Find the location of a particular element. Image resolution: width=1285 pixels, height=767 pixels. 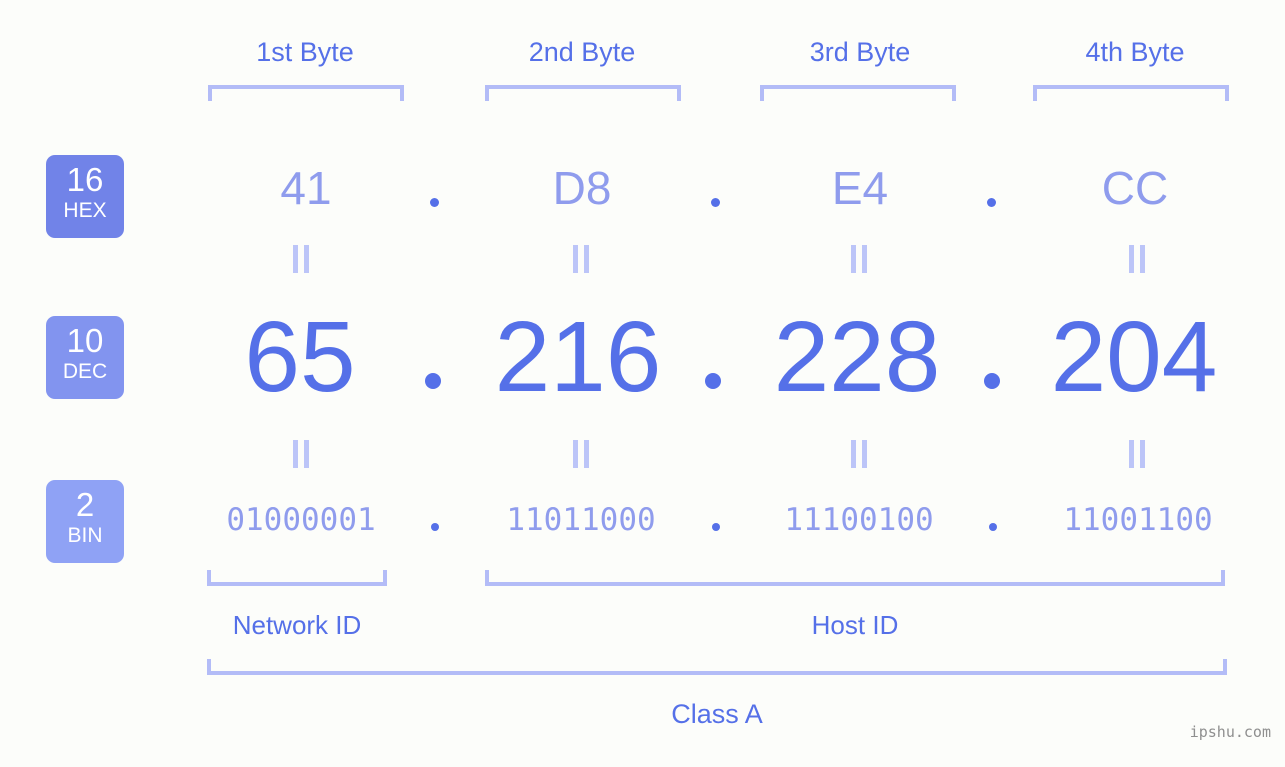

dec-byte-2: 216 is located at coordinates (578, 357).